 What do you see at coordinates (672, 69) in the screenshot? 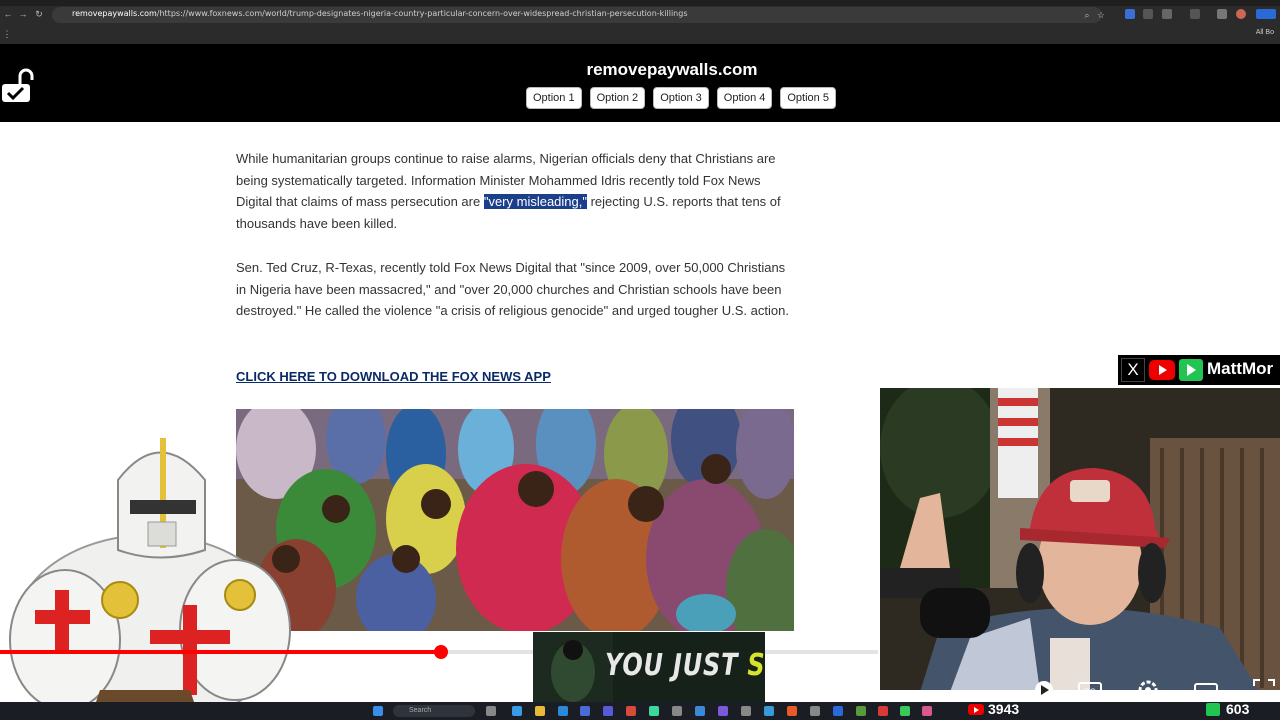
I see `site-title: removepaywalls.com` at bounding box center [672, 69].